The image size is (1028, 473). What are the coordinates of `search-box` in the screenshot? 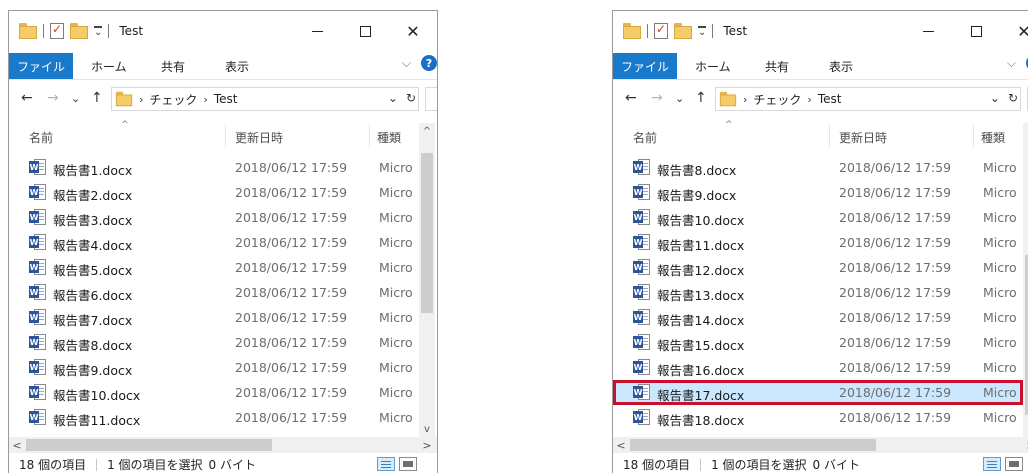 It's located at (431, 99).